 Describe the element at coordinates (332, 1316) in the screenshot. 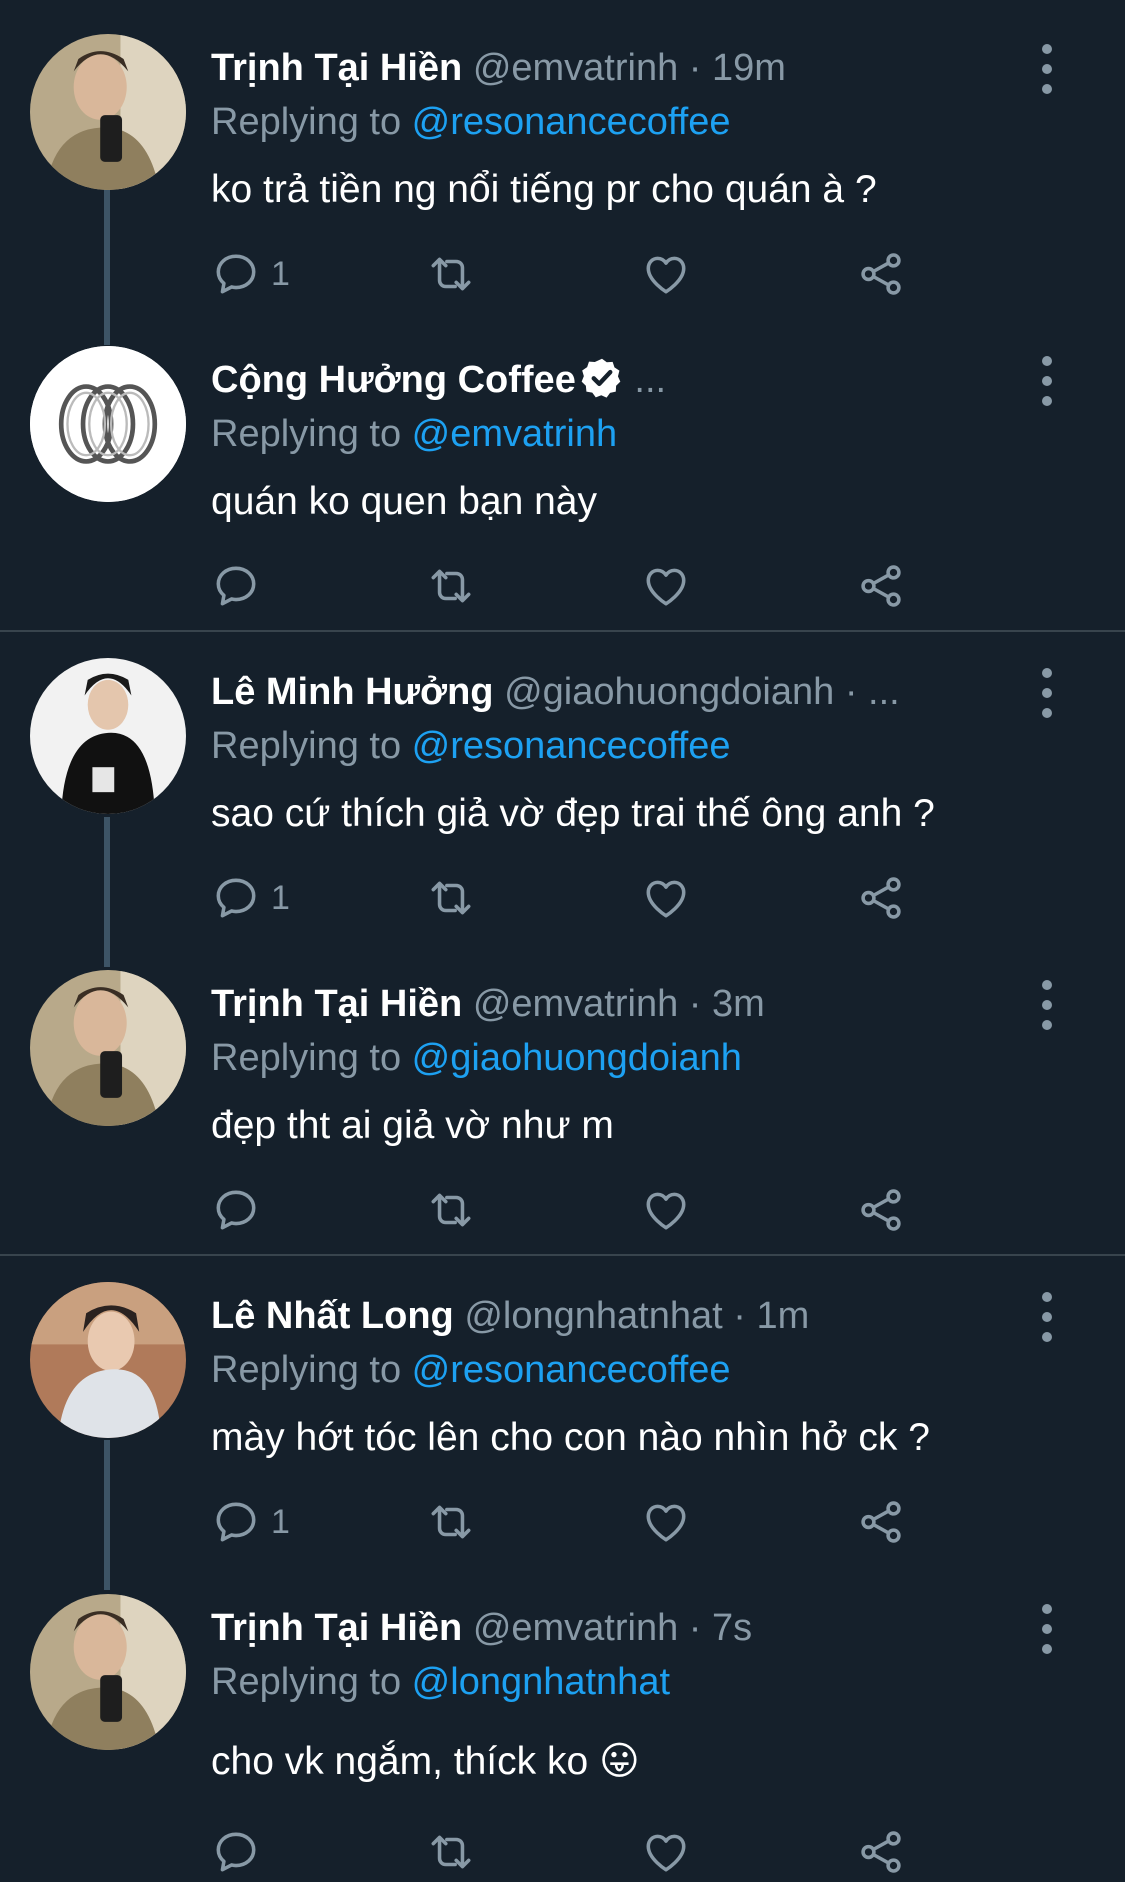

I see `display-name: Lê Nhất Long` at that location.